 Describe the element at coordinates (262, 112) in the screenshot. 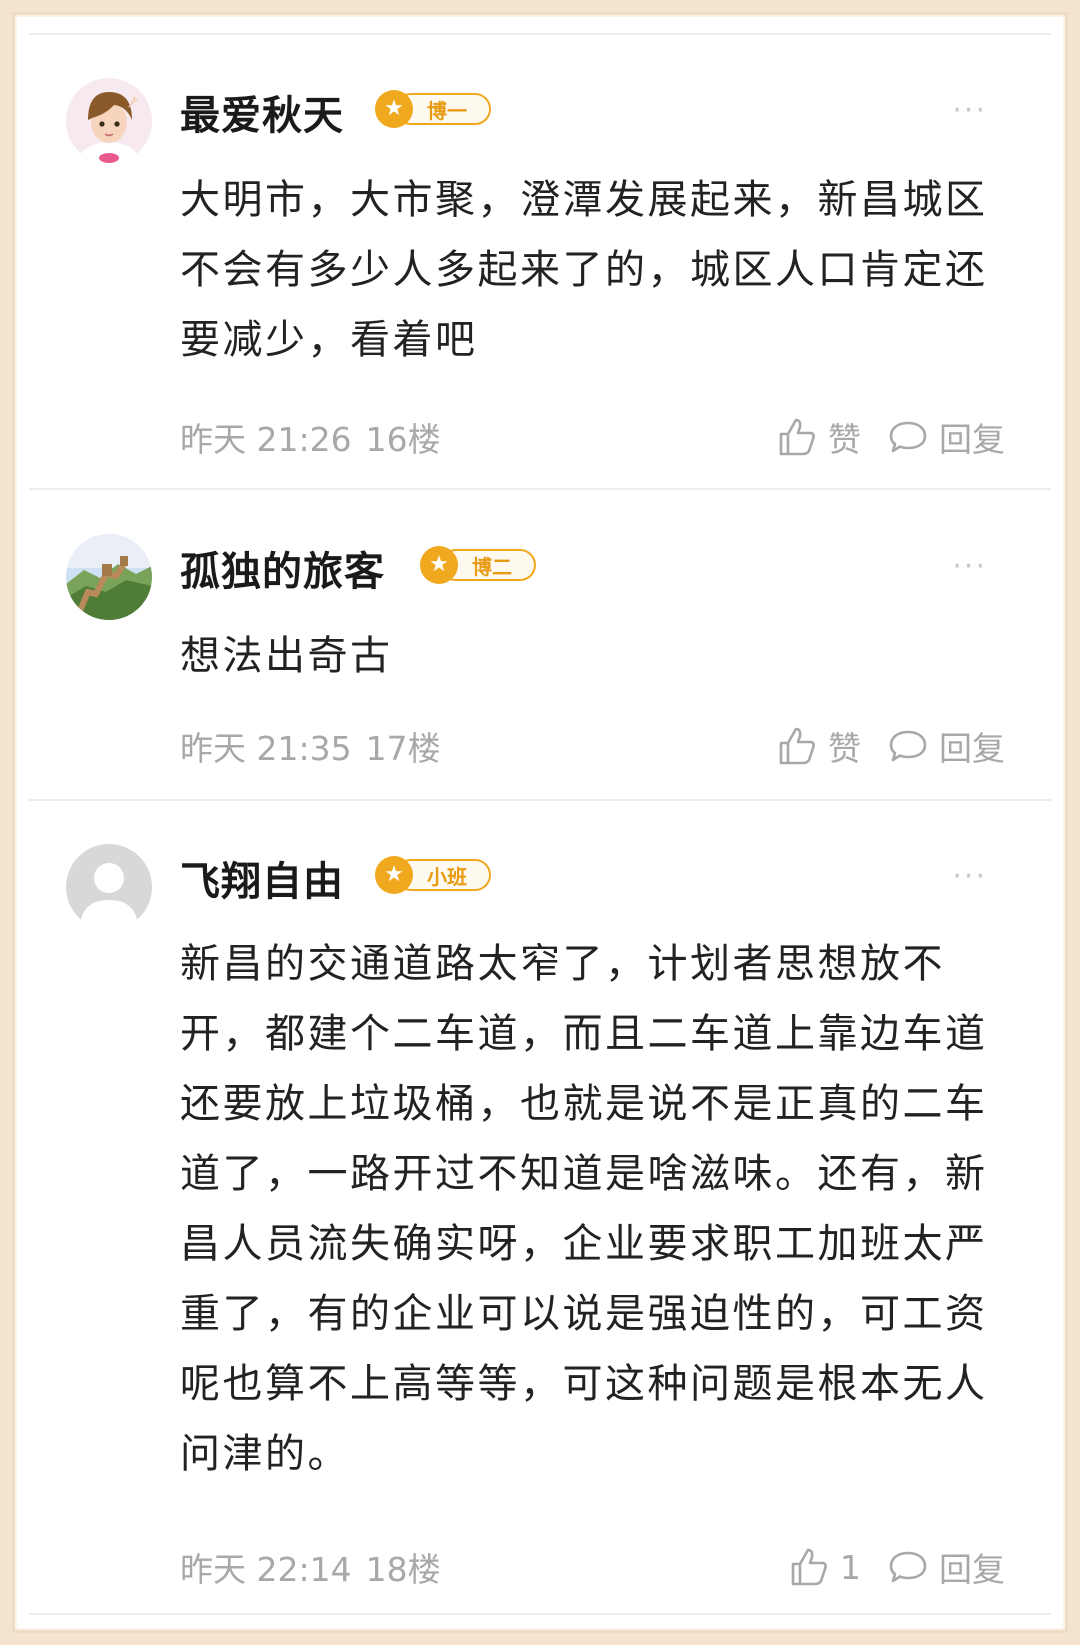

I see `username: 最爱秋天` at that location.